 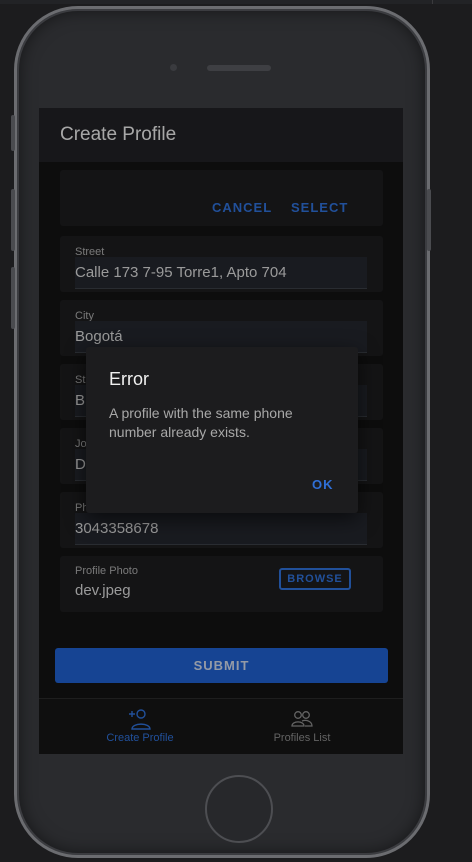 I want to click on dialog-title: Error, so click(x=129, y=379).